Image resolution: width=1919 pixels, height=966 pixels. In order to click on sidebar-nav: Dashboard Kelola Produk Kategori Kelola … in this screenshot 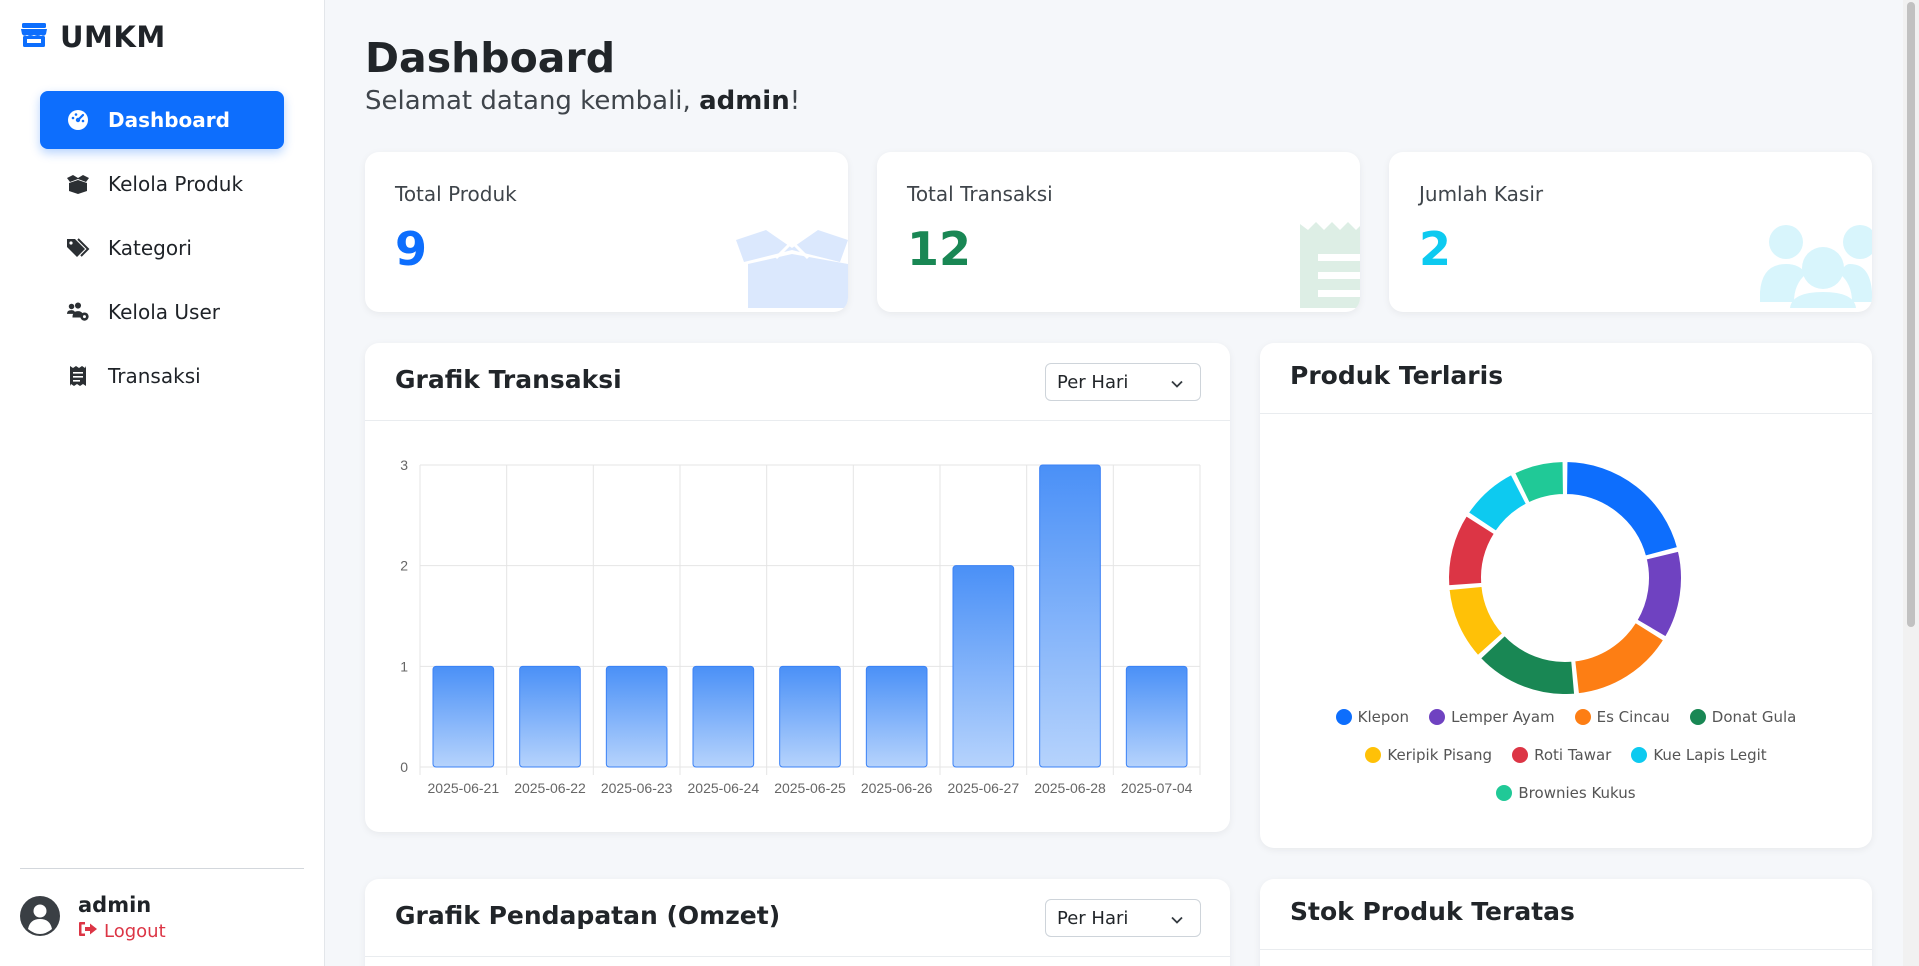, I will do `click(162, 251)`.